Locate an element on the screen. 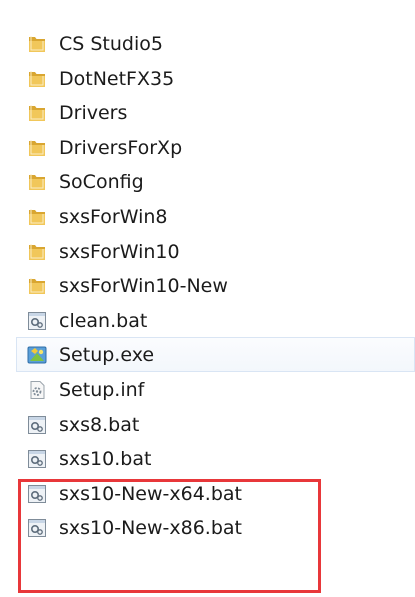 The image size is (415, 597). file-row-sxs8-bat: sxs8.bat is located at coordinates (207, 424).